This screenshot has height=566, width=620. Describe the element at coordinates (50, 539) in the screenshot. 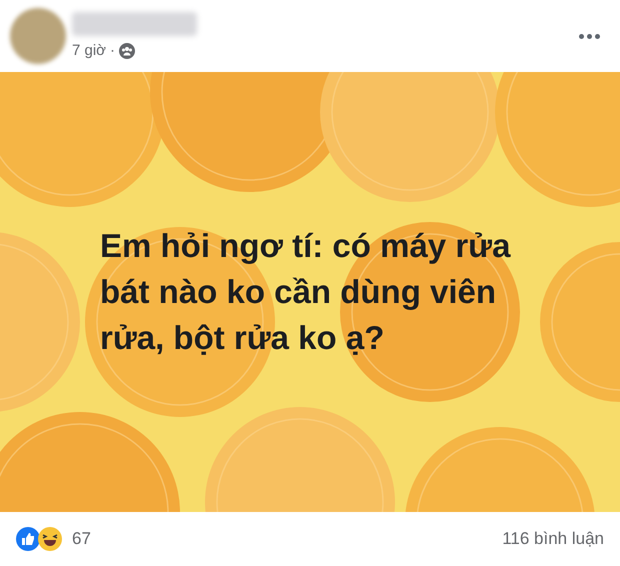

I see `laughing-emoji-icon` at that location.